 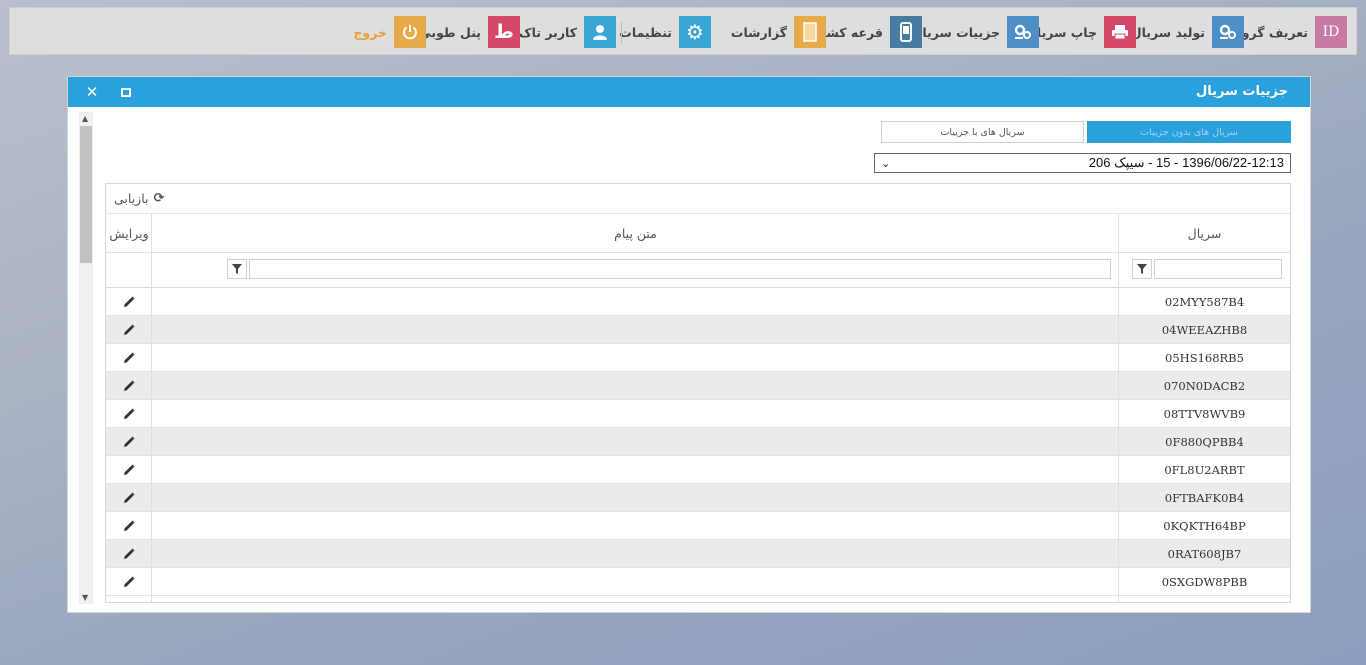 I want to click on toolbar-item-settings: ⚙ تنظیمات, so click(x=665, y=32).